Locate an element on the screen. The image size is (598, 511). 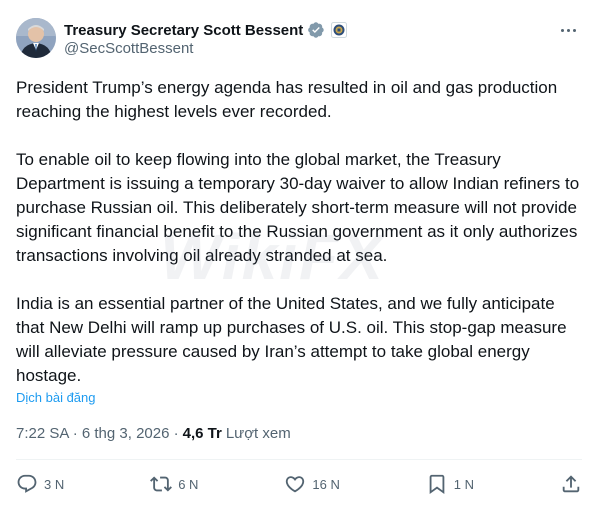
share-icon is located at coordinates (571, 484).